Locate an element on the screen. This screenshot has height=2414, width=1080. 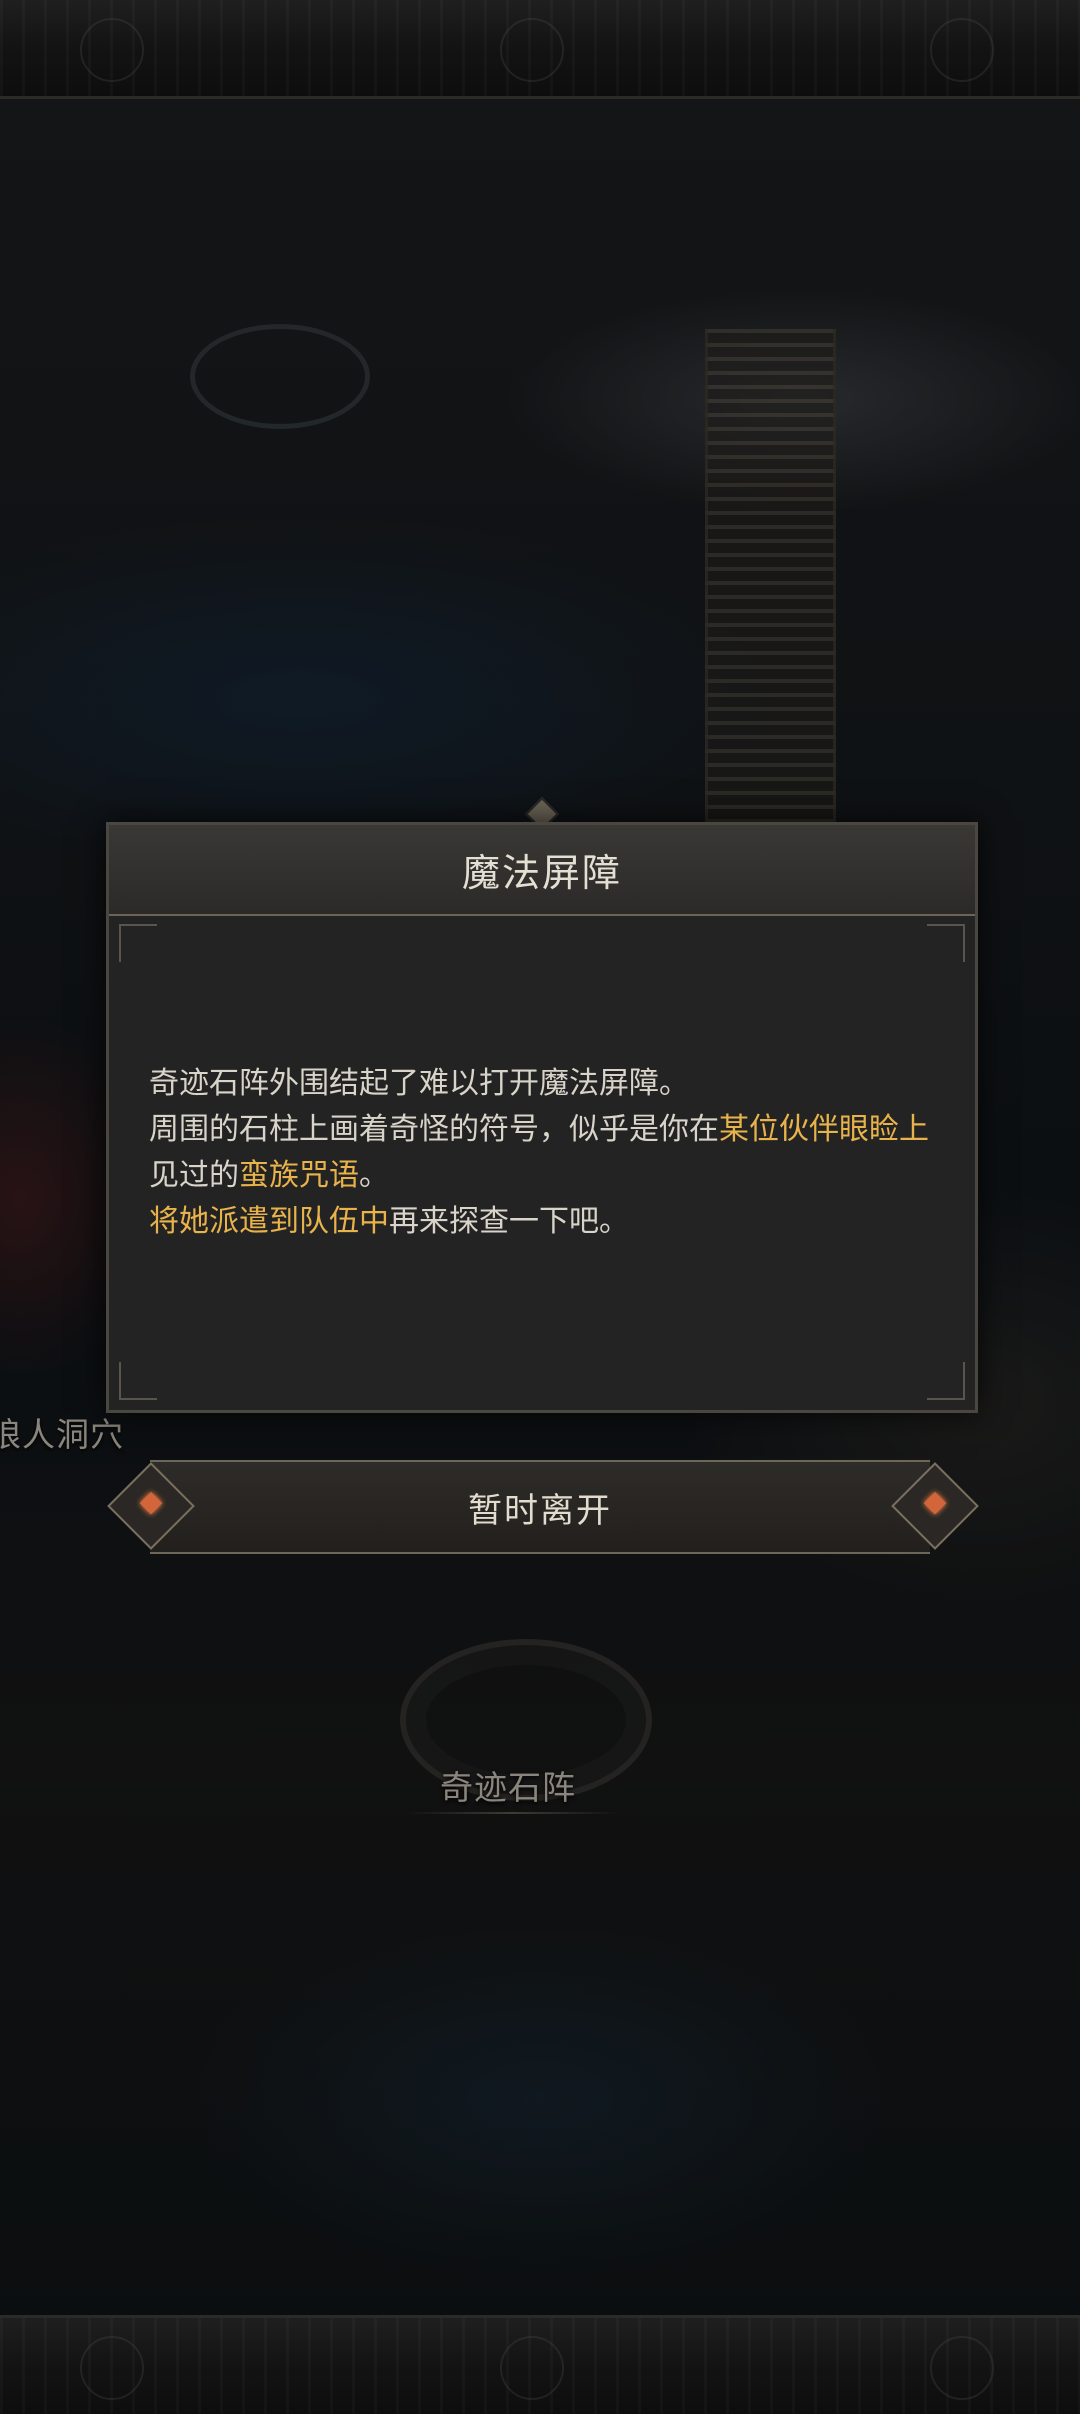
dialog-title: 魔法屏障 is located at coordinates (541, 873).